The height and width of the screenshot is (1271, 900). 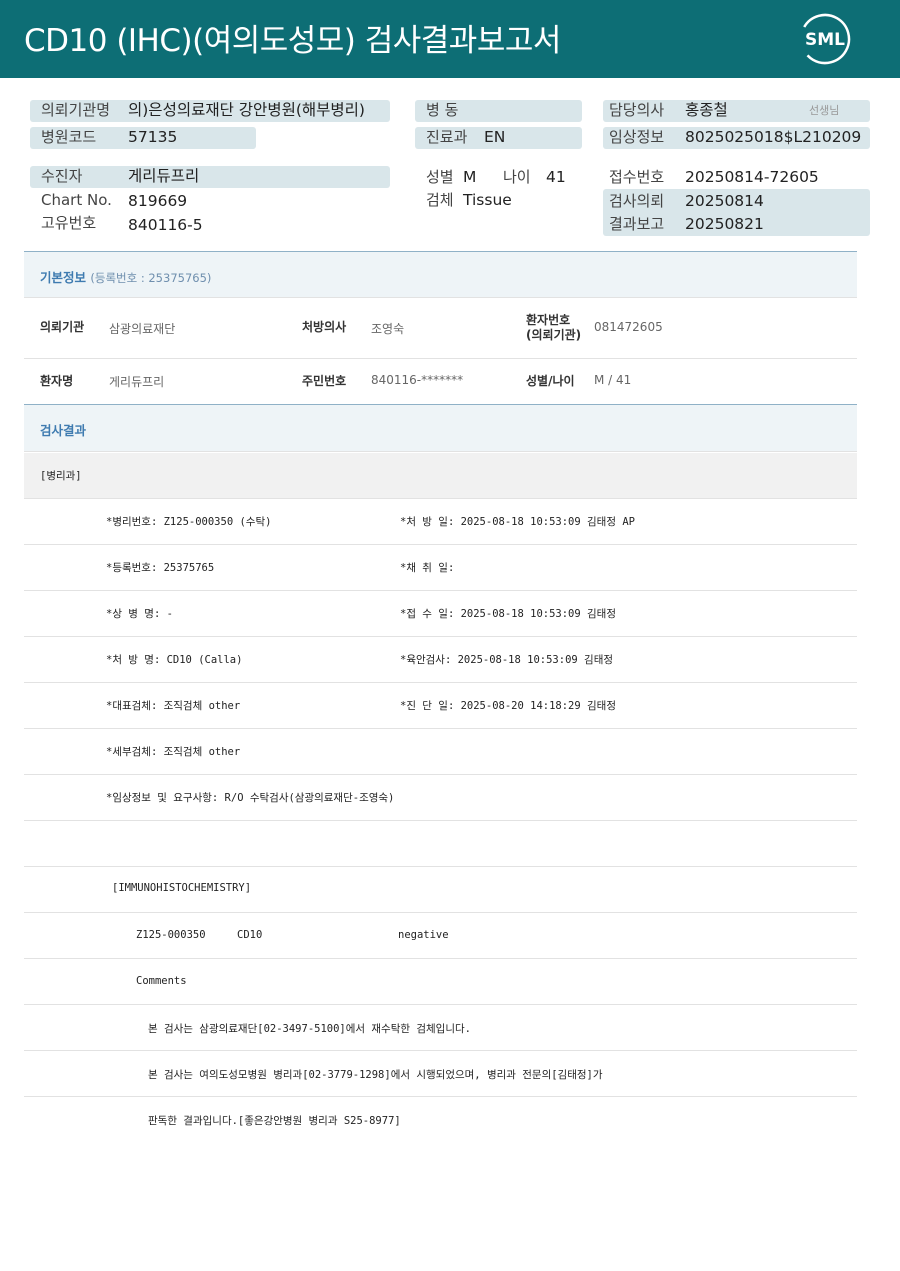 What do you see at coordinates (142, 329) in the screenshot?
I see `org-value: 삼광의료재단` at bounding box center [142, 329].